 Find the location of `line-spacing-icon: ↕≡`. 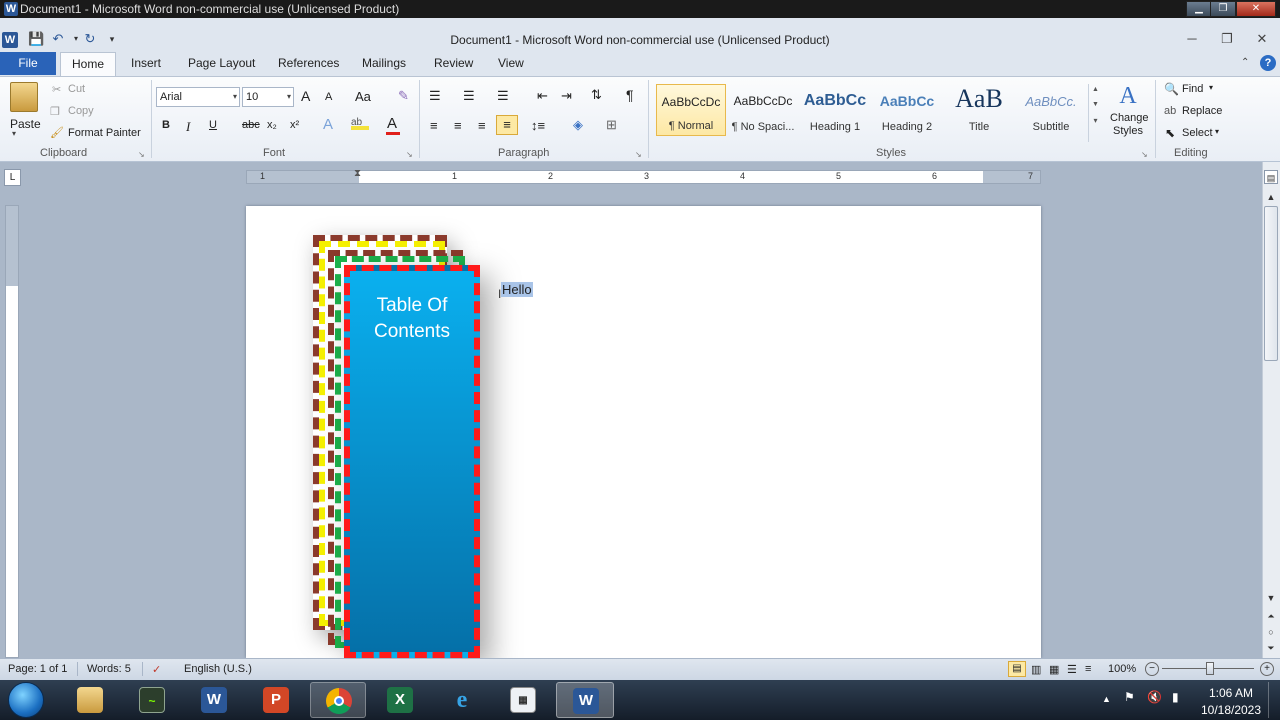

line-spacing-icon: ↕≡ is located at coordinates (538, 125).